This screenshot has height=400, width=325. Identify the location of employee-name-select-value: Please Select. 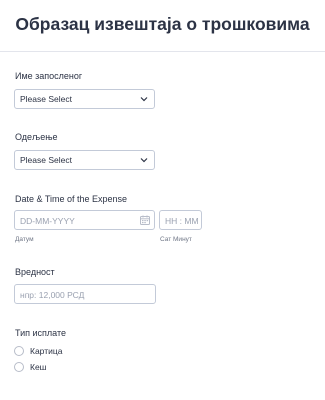
(46, 99).